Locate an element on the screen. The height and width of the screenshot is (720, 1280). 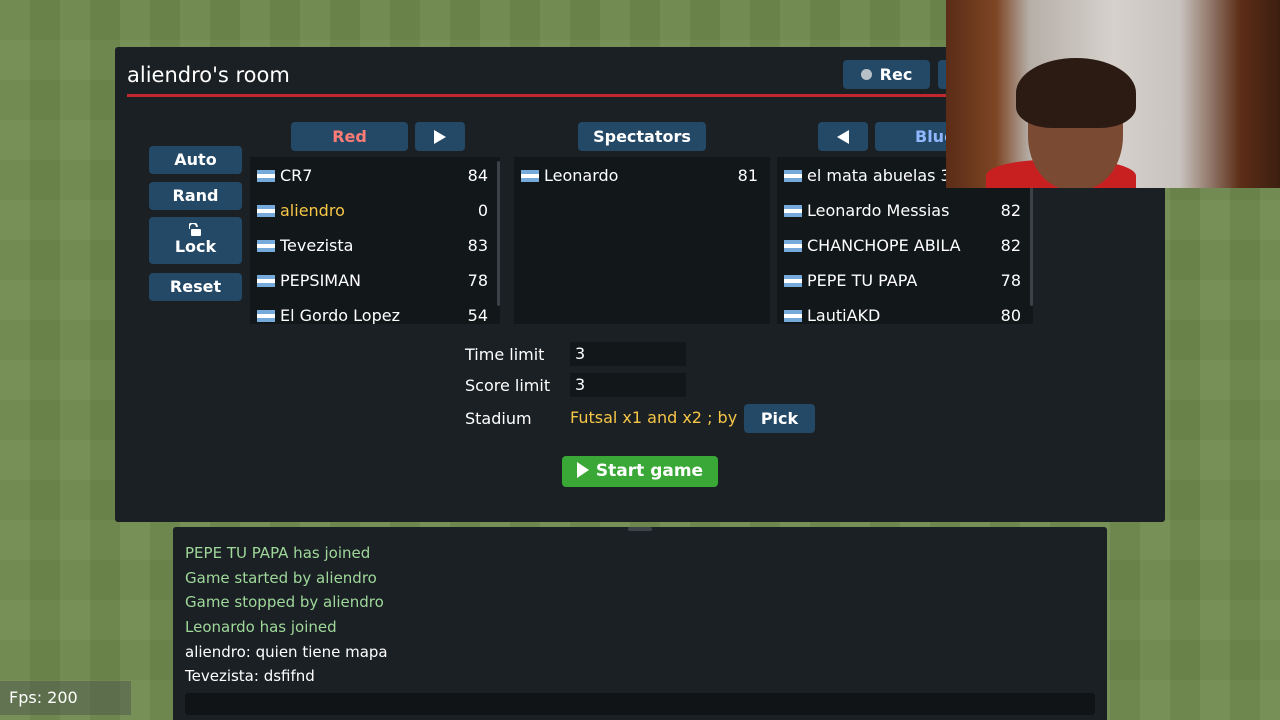
chat-line: Leonardo has joined is located at coordinates (261, 627).